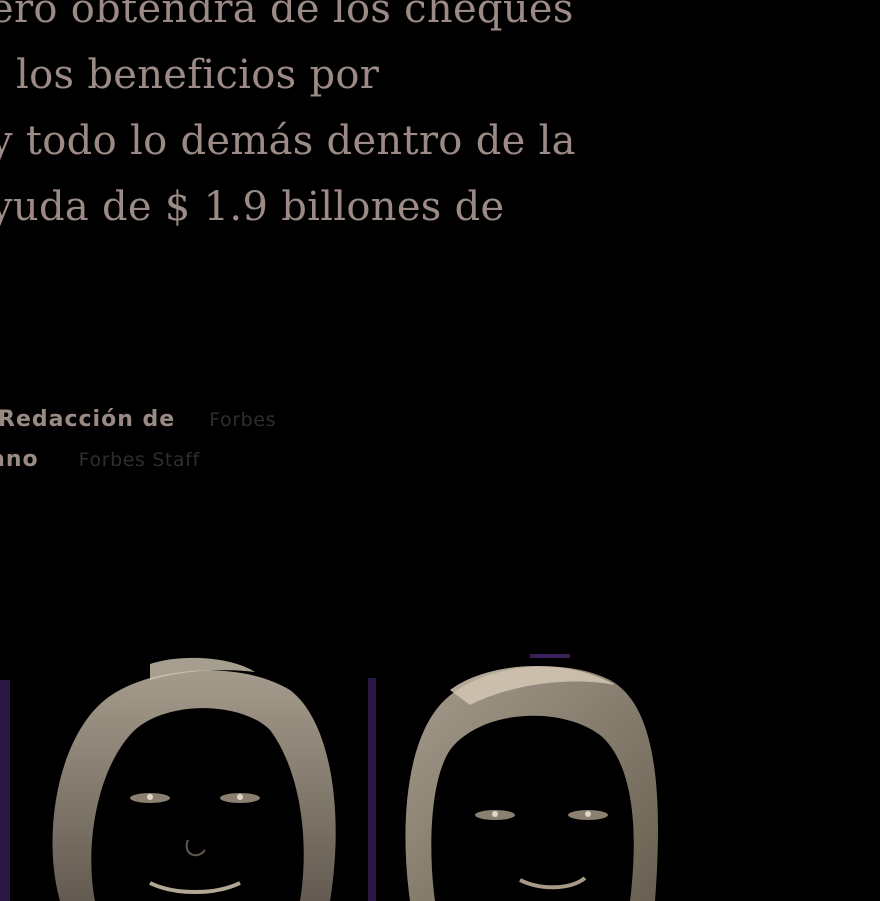  I want to click on author-name-link: Redacción de, so click(87, 419).